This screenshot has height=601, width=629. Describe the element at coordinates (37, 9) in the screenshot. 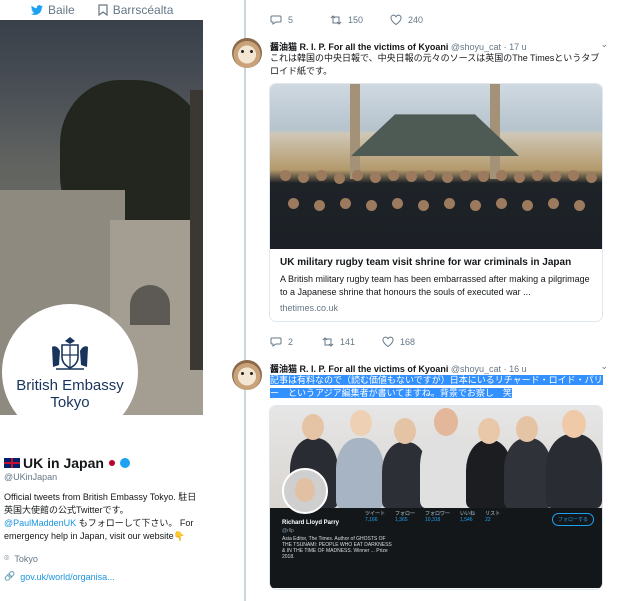

I see `twitter-bird-icon` at that location.